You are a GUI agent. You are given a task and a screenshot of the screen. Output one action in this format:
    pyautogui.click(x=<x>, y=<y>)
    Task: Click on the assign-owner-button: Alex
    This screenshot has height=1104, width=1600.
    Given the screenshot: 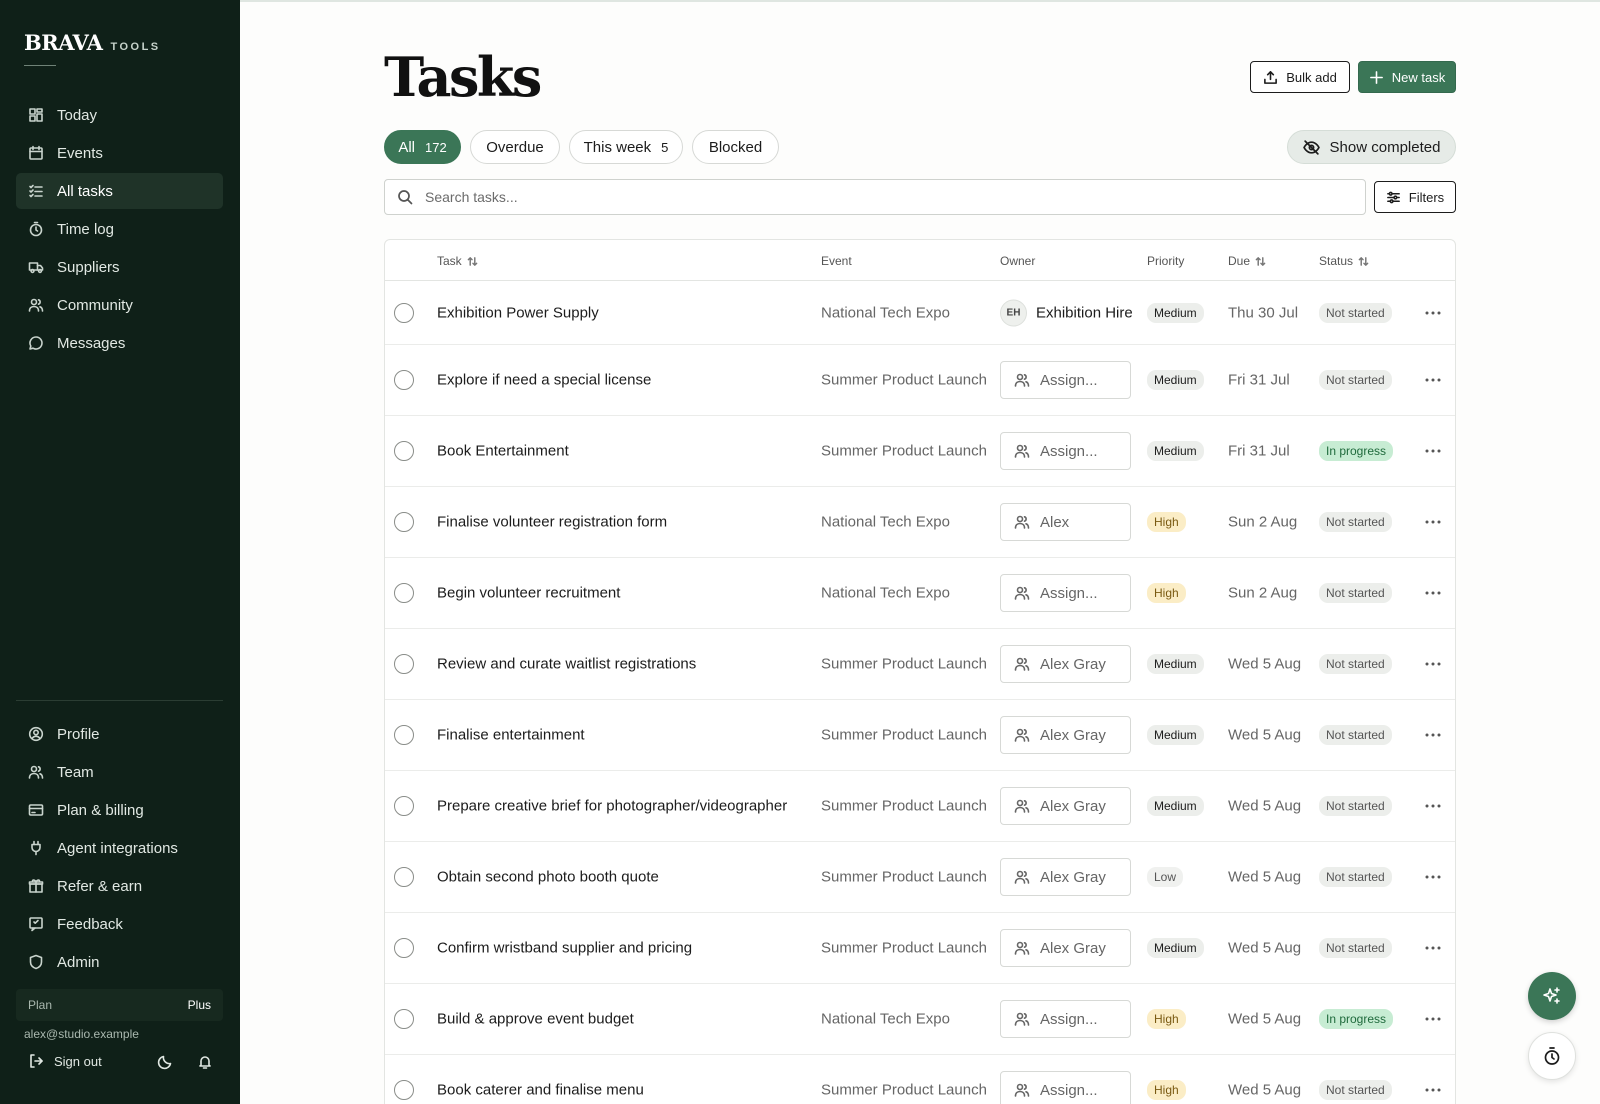 What is the action you would take?
    pyautogui.click(x=1065, y=522)
    